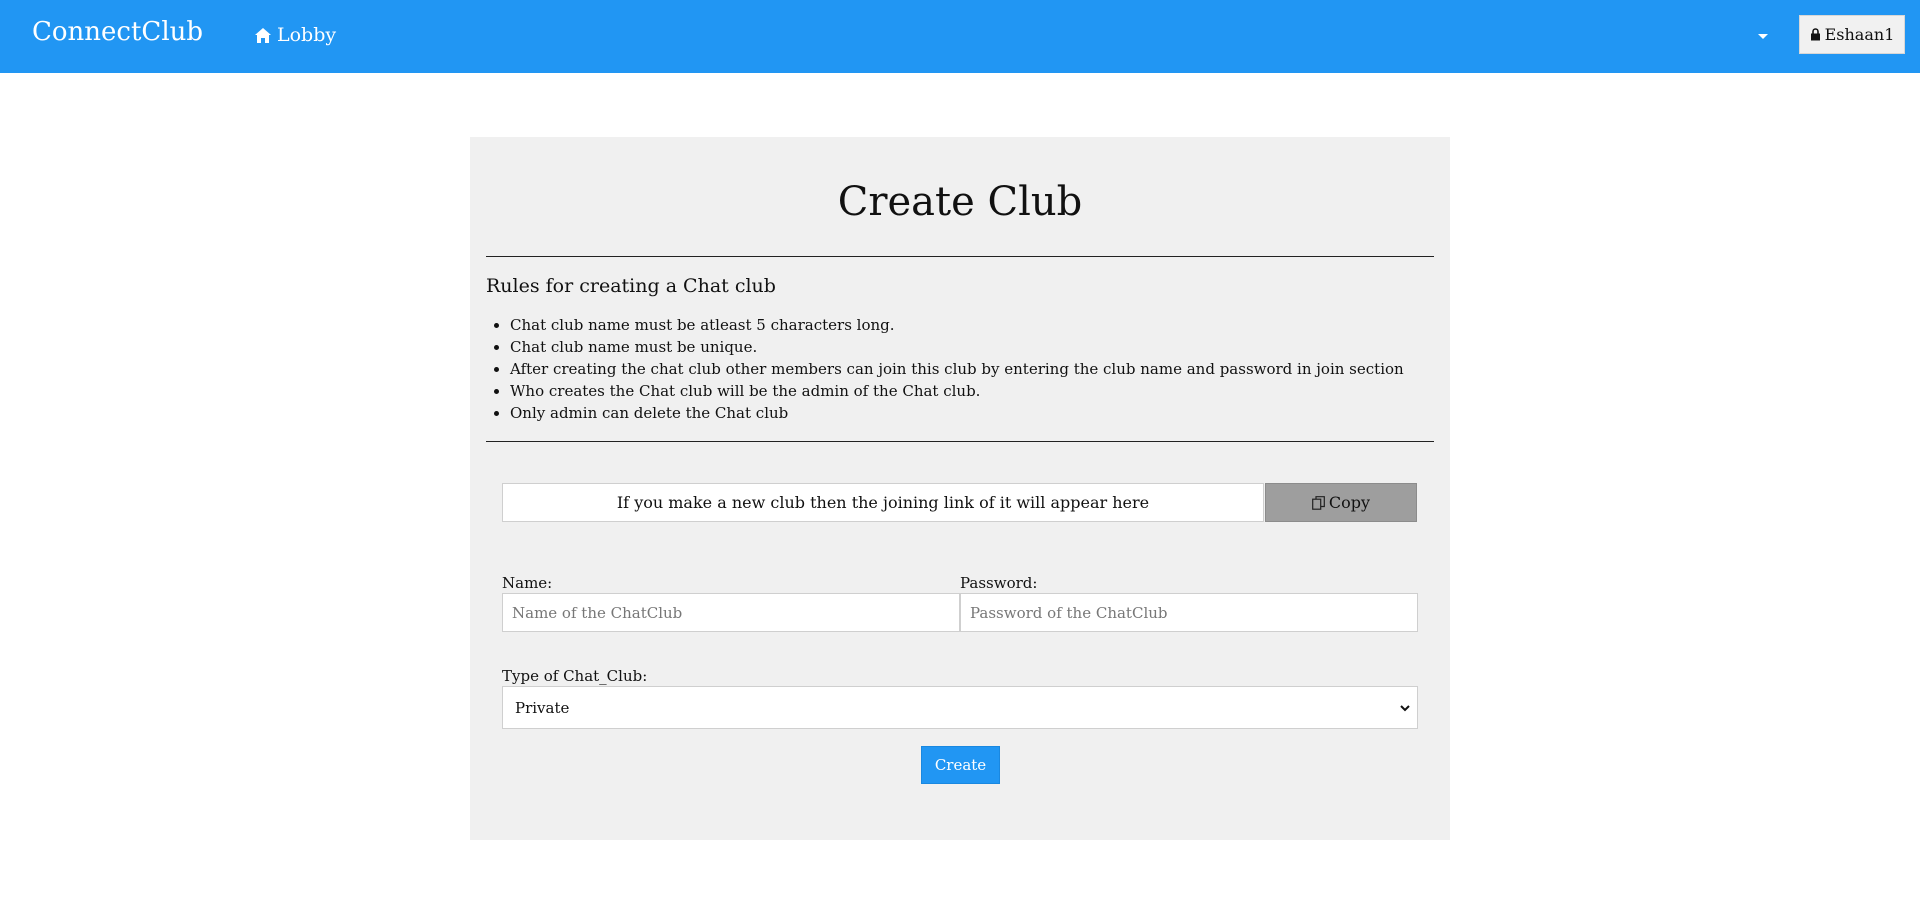 The width and height of the screenshot is (1920, 921). Describe the element at coordinates (999, 583) in the screenshot. I see `password-label: Password:` at that location.